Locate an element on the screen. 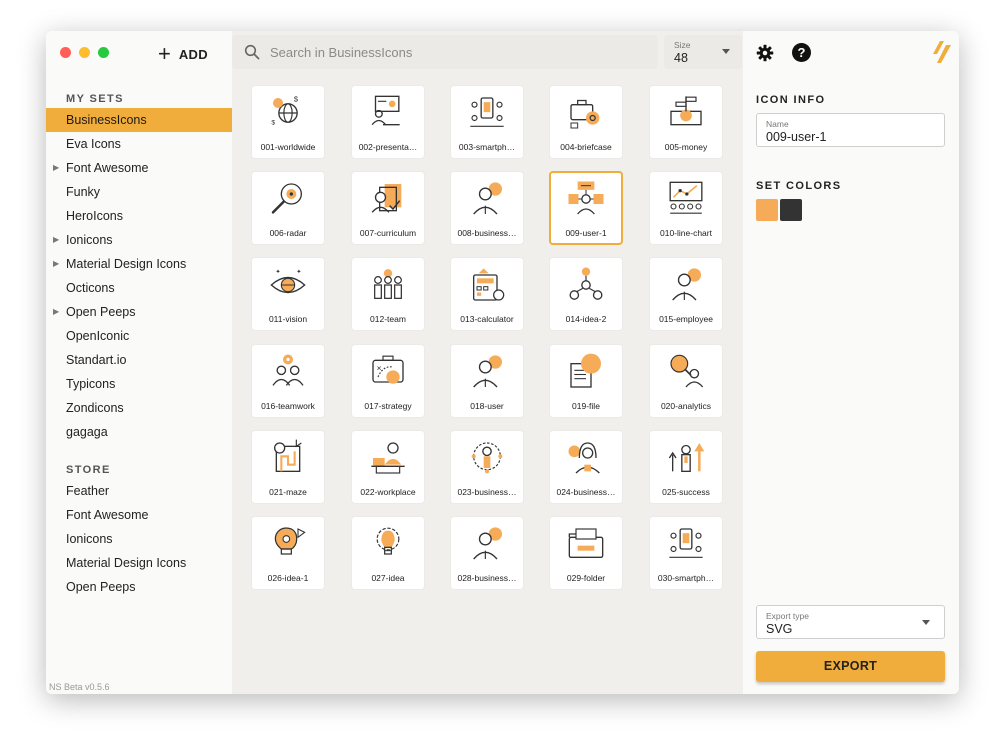  store-set-item-label: Ionicons is located at coordinates (89, 539).